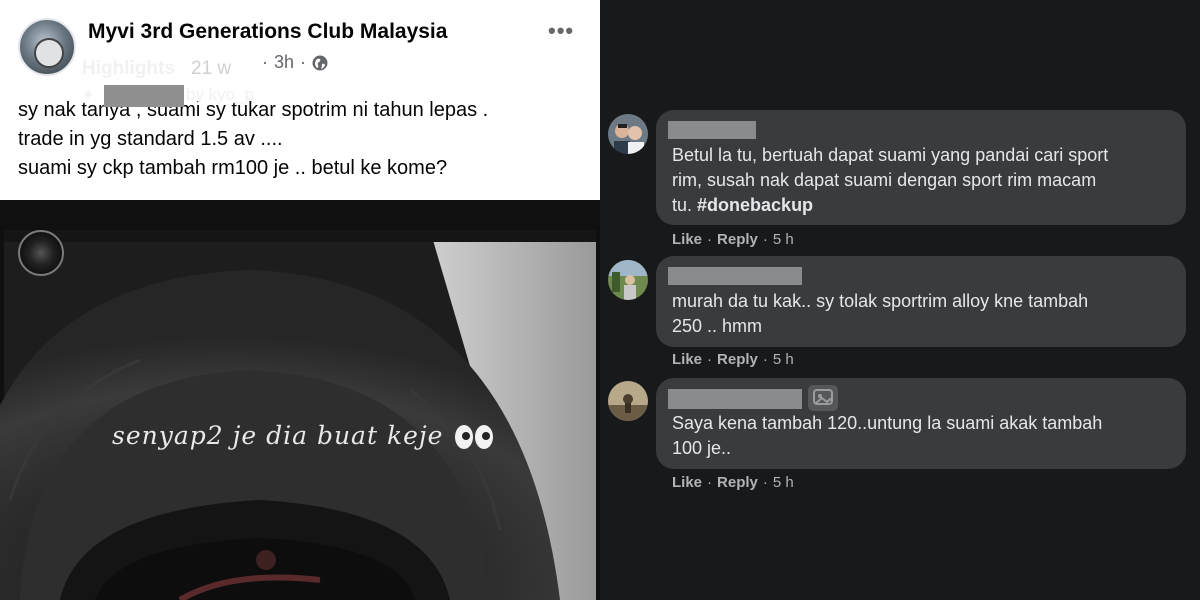 Image resolution: width=1200 pixels, height=600 pixels. What do you see at coordinates (890, 205) in the screenshot?
I see `comment-line: tu. #donebackup` at bounding box center [890, 205].